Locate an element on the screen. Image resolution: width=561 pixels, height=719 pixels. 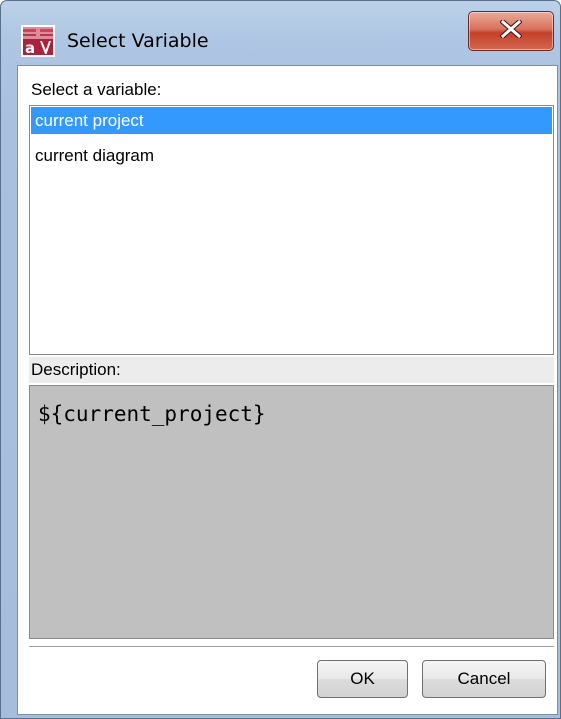
close-icon is located at coordinates (511, 30).